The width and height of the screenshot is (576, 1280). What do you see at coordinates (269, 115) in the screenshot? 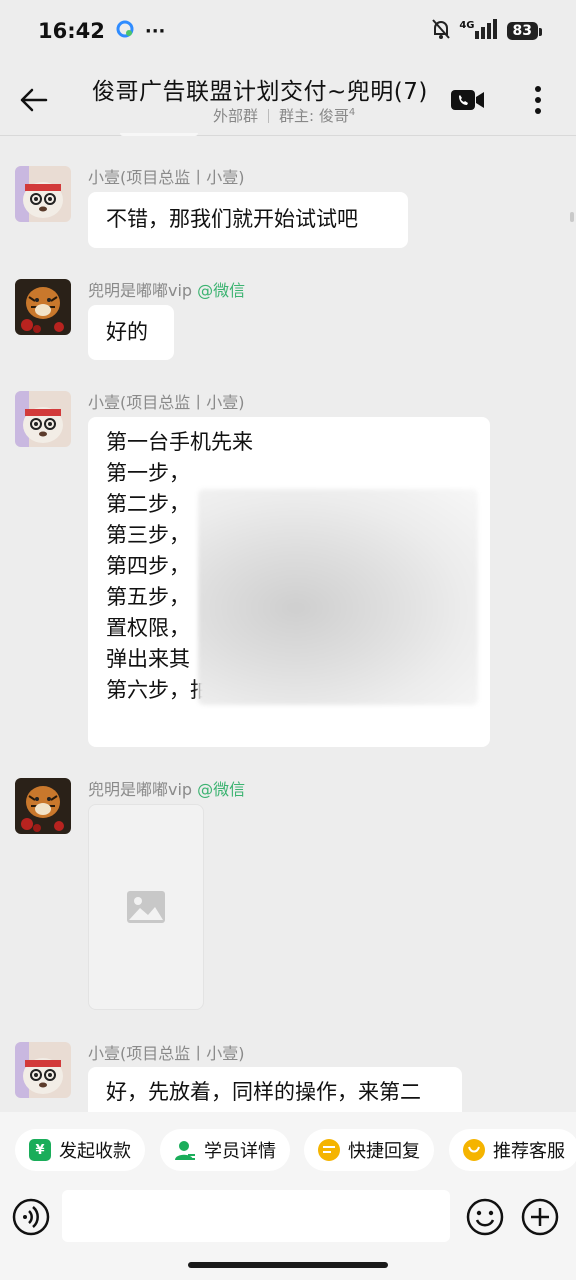
I see `subtitle-divider` at bounding box center [269, 115].